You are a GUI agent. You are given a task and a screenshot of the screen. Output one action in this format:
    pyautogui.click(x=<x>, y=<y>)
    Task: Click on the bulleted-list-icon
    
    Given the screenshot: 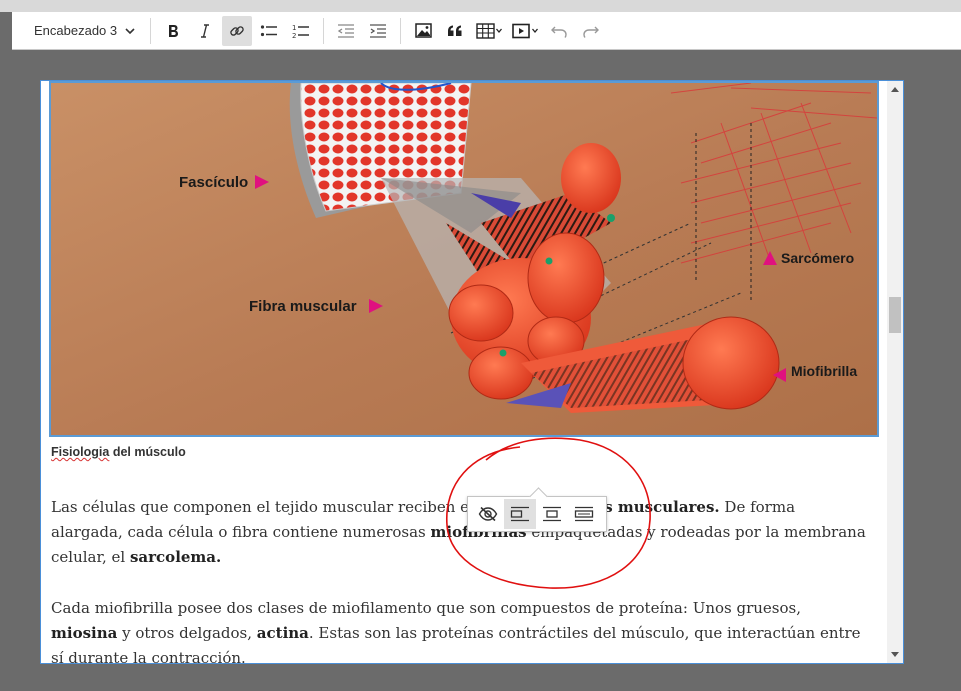 What is the action you would take?
    pyautogui.click(x=268, y=30)
    